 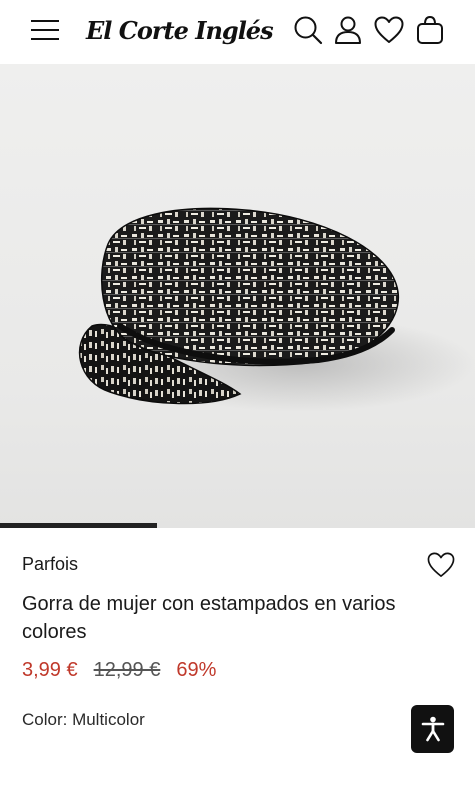 I want to click on account-button, so click(x=348, y=30).